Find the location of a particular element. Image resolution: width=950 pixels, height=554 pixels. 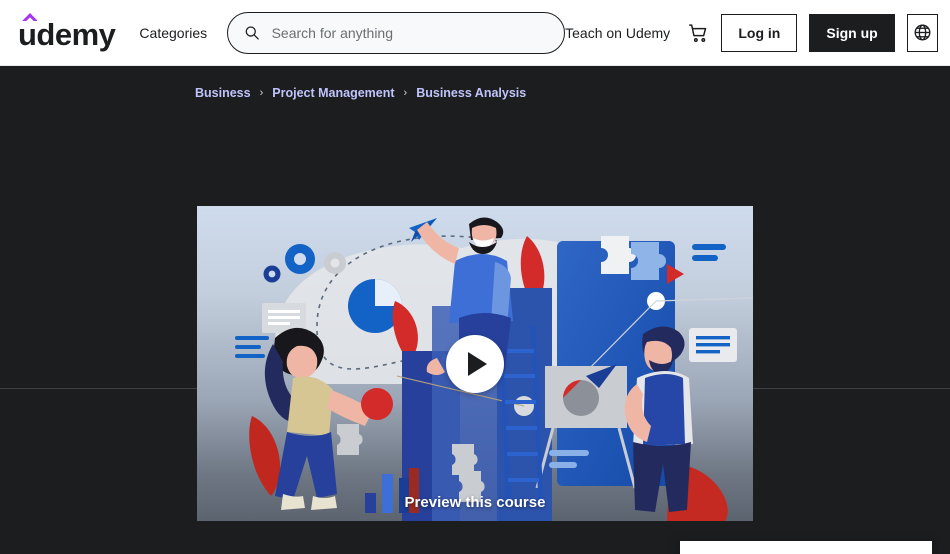

search-input is located at coordinates (410, 32).